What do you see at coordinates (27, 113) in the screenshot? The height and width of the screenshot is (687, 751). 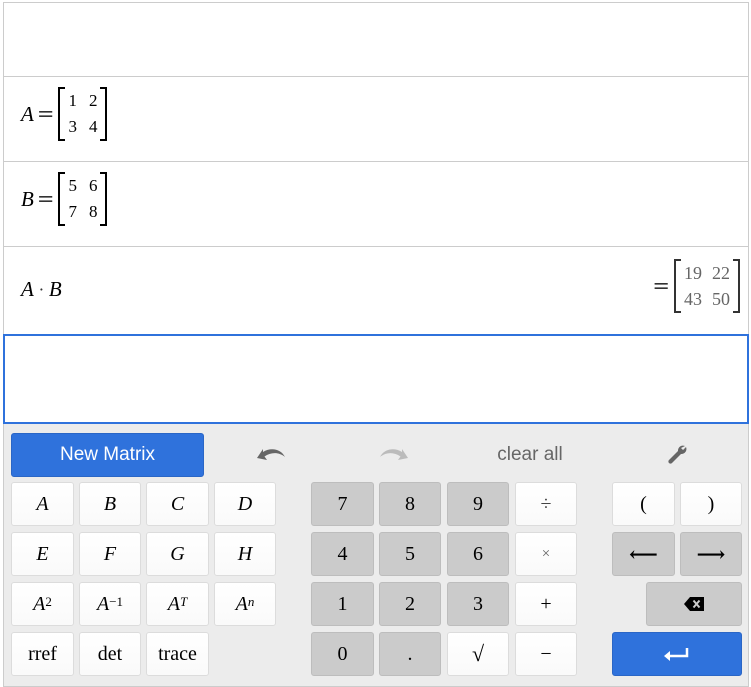 I see `matrix-name: A` at bounding box center [27, 113].